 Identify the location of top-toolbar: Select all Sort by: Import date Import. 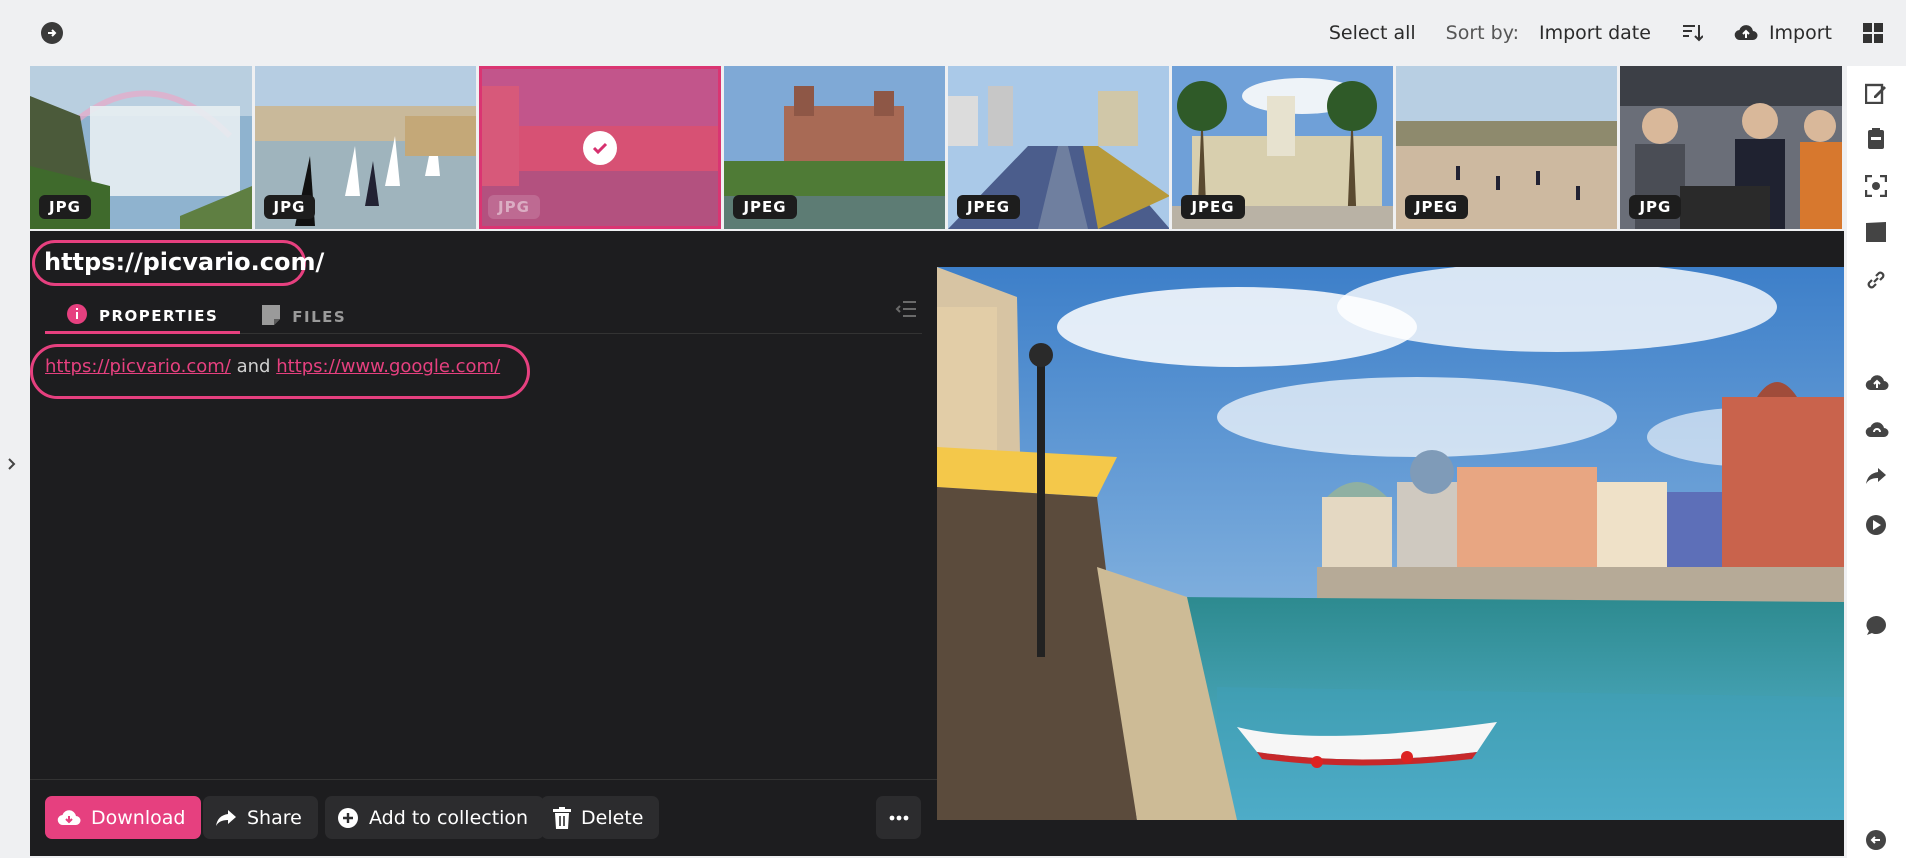
(1617, 33).